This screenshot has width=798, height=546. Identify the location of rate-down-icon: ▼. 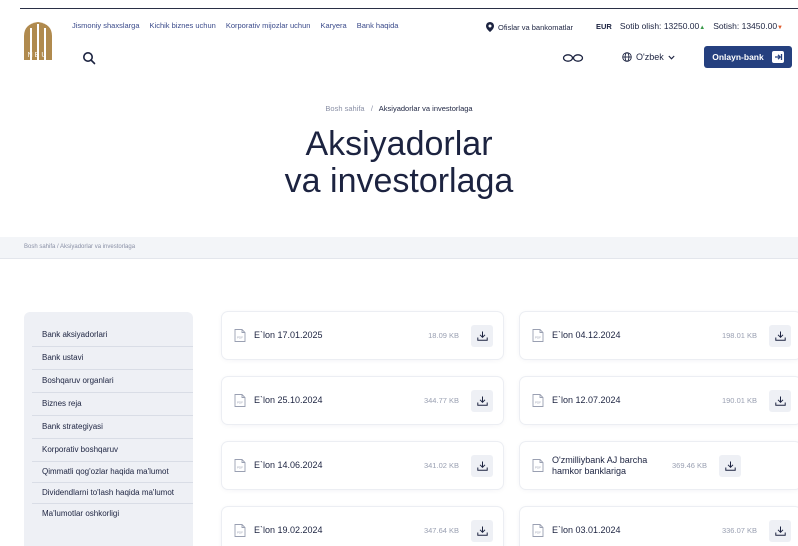
(780, 28).